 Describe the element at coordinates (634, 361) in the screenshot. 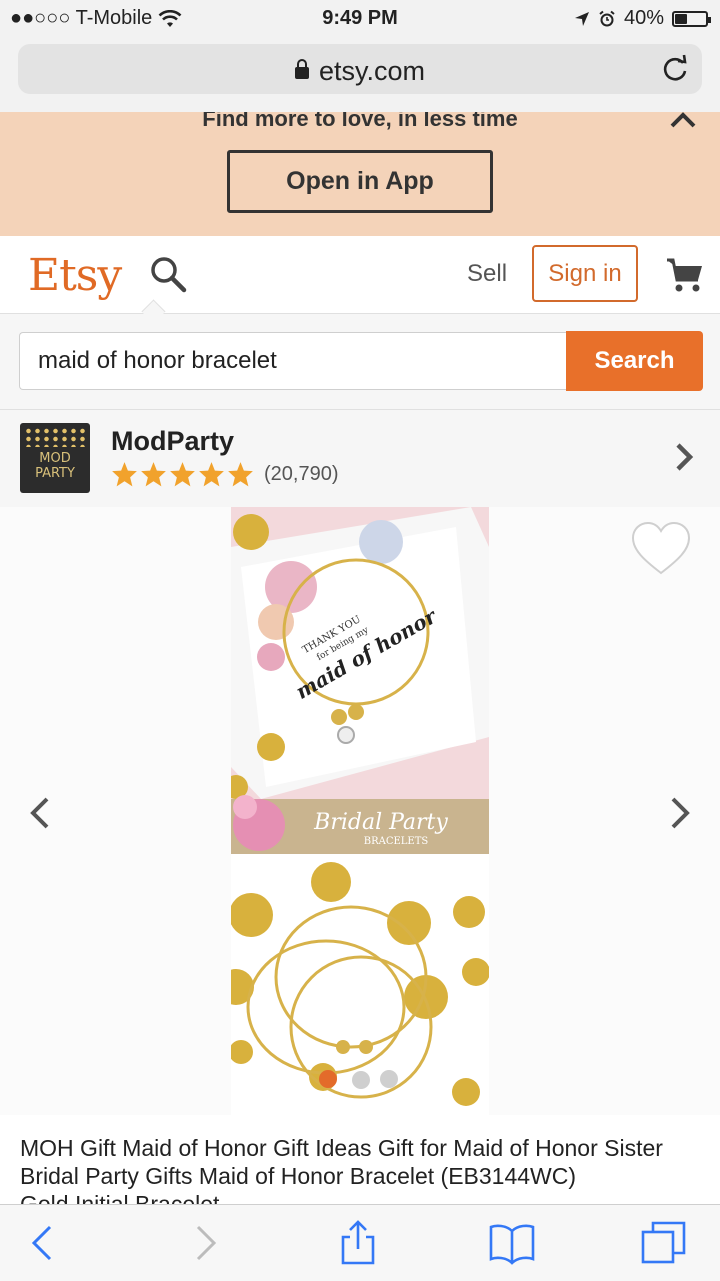

I see `search-button: Search` at that location.